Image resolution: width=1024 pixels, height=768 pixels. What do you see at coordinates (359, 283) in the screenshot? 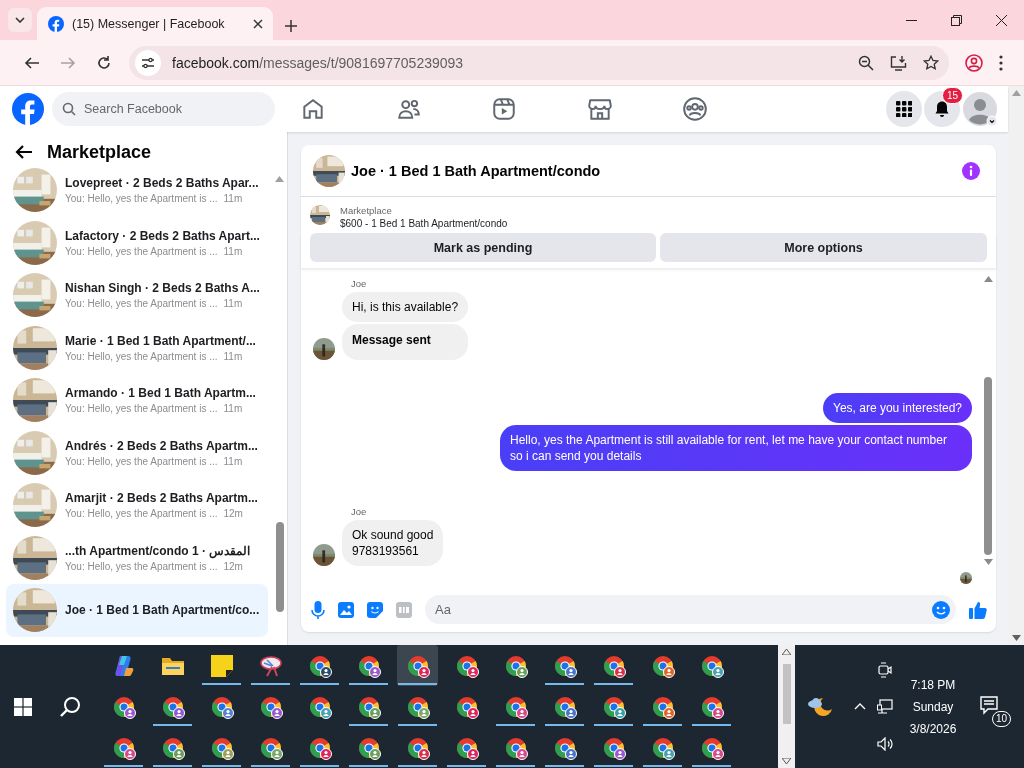
I see `sender-name: Joe` at bounding box center [359, 283].